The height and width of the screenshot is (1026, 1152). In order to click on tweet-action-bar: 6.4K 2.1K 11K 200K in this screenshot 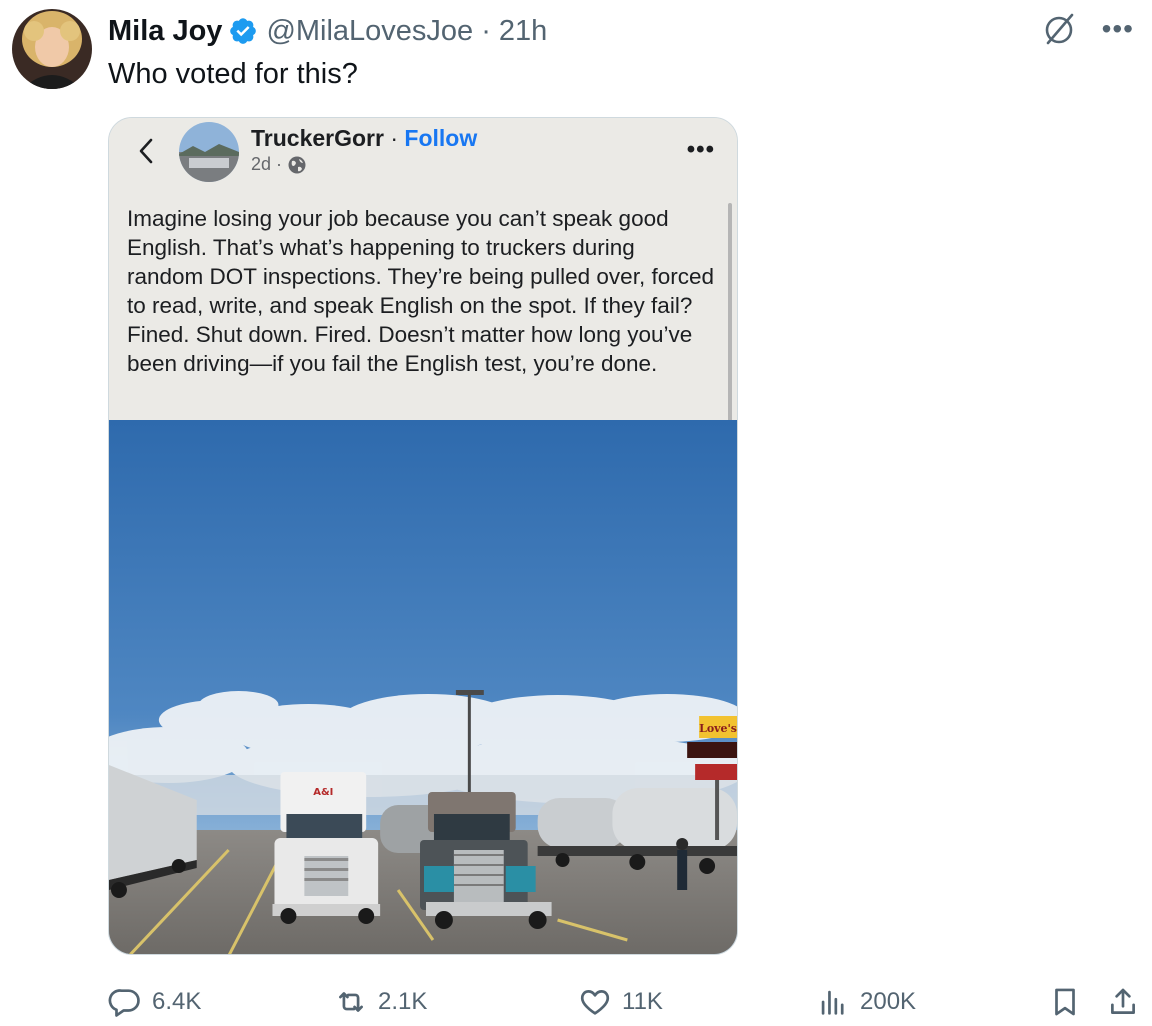, I will do `click(628, 1002)`.